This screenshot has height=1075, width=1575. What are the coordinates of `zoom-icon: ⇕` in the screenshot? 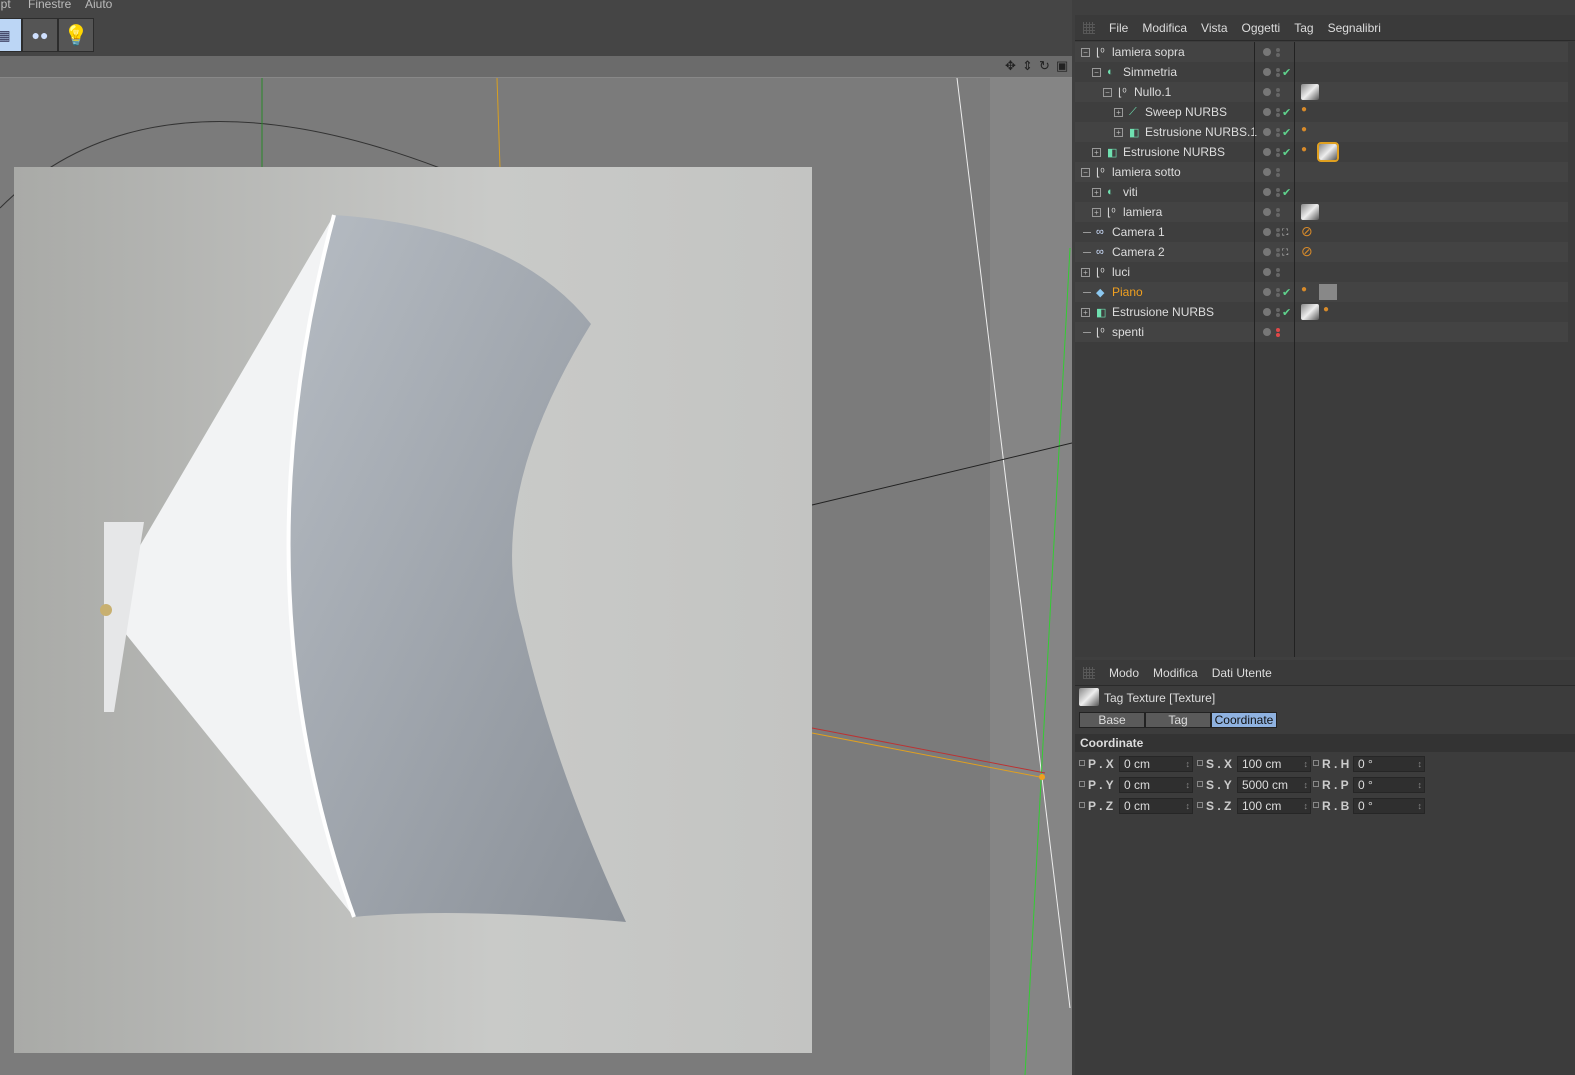 It's located at (1027, 66).